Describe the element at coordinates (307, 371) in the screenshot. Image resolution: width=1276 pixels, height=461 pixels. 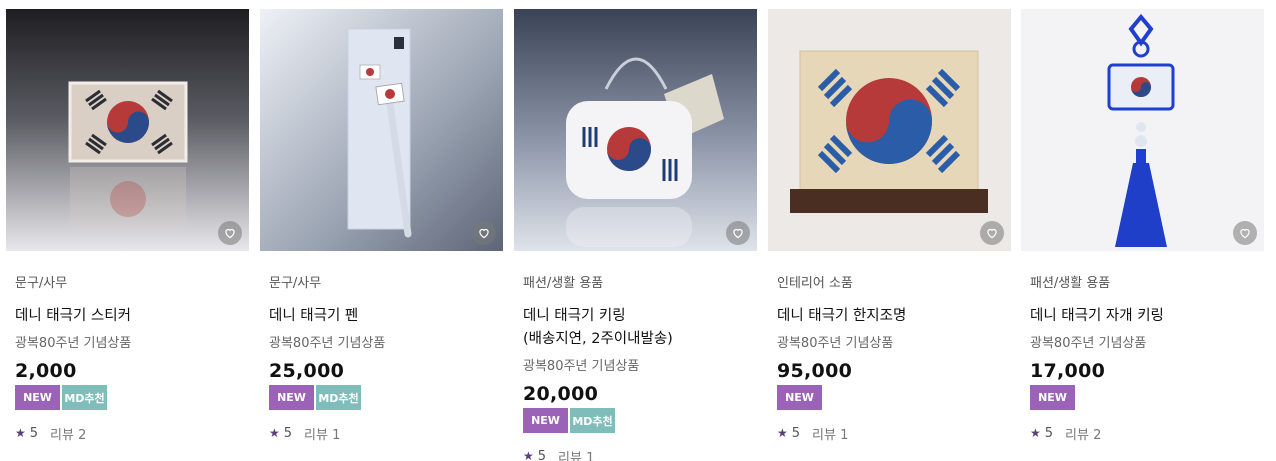
I see `product-price: 25,000` at that location.